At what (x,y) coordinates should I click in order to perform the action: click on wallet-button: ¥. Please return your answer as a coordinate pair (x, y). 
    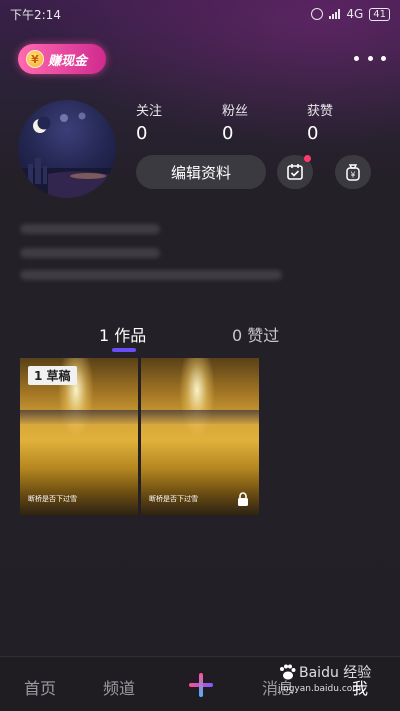
    Looking at the image, I should click on (353, 172).